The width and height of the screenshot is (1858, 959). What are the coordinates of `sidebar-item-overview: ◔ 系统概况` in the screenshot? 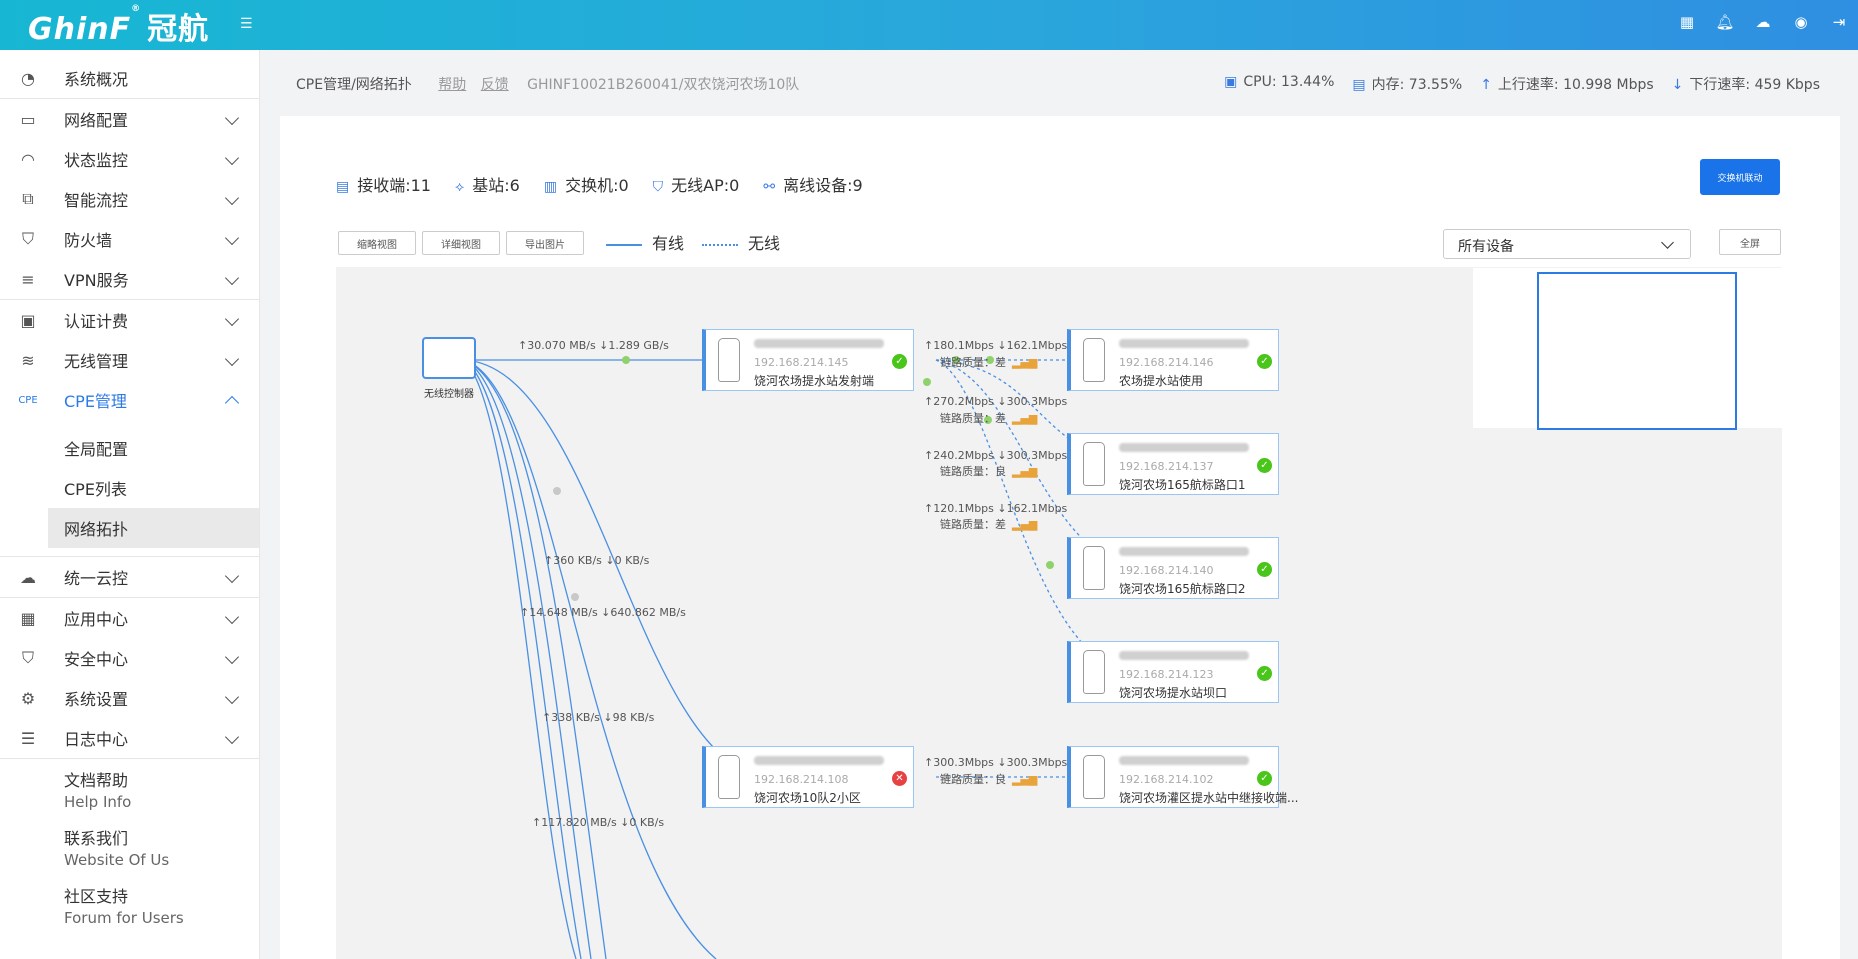 It's located at (129, 78).